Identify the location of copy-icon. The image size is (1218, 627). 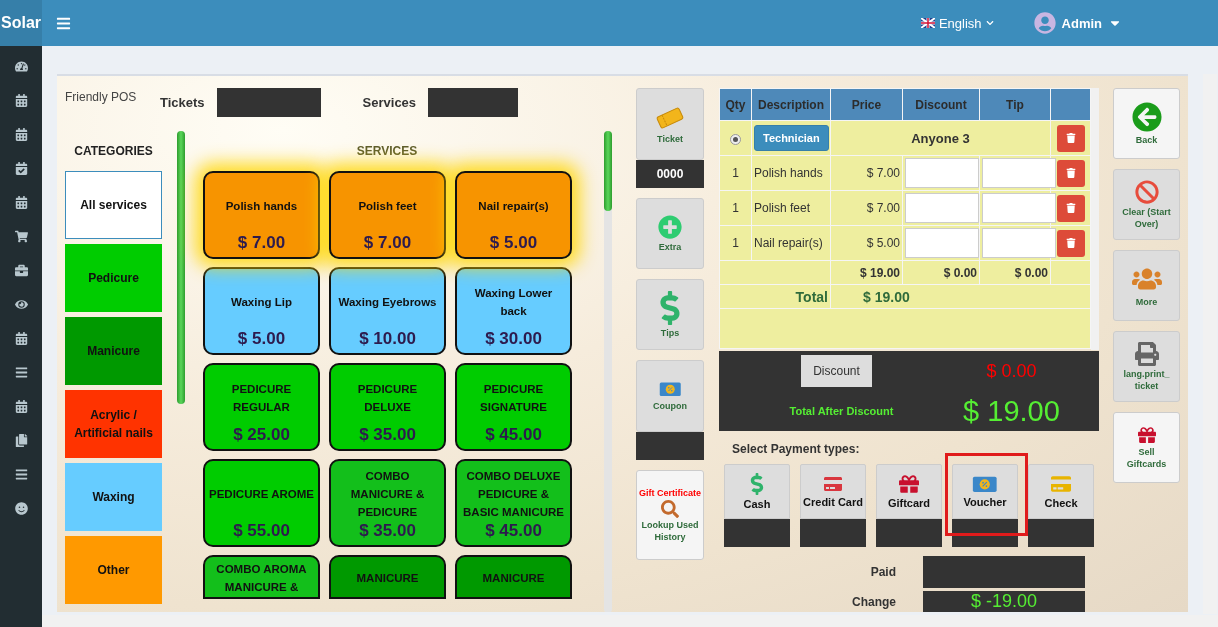
(21, 440).